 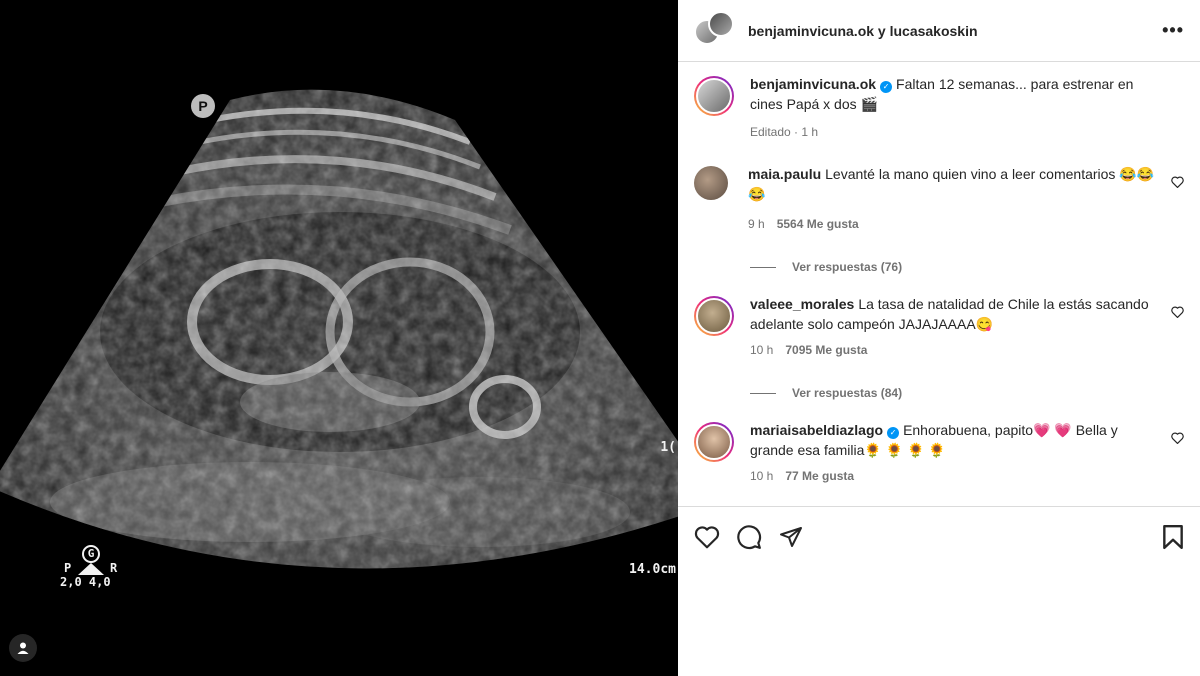 I want to click on post-authors: benjaminvicuna.ok y lucasakoskin, so click(x=955, y=31).